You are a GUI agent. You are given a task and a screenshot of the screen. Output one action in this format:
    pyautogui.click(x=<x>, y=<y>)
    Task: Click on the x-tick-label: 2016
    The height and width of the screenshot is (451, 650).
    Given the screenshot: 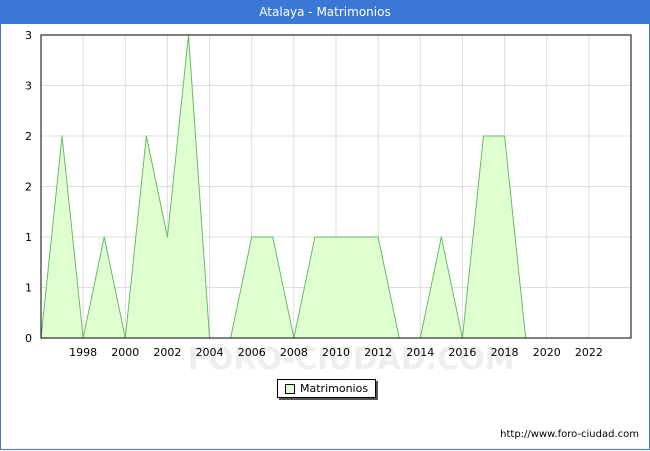 What is the action you would take?
    pyautogui.click(x=462, y=352)
    